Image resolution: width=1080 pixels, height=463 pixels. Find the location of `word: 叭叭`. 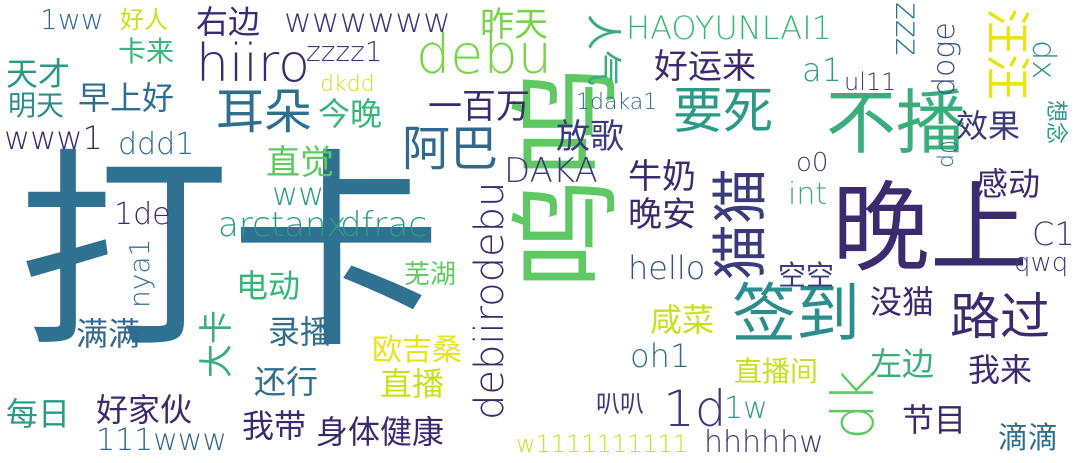

word: 叭叭 is located at coordinates (620, 404).